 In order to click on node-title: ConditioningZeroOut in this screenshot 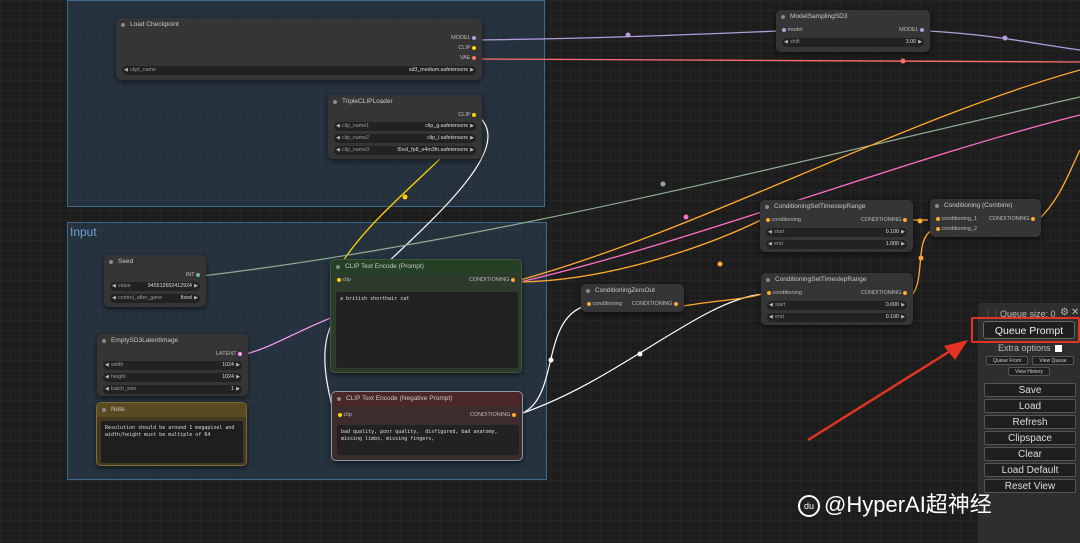, I will do `click(632, 291)`.